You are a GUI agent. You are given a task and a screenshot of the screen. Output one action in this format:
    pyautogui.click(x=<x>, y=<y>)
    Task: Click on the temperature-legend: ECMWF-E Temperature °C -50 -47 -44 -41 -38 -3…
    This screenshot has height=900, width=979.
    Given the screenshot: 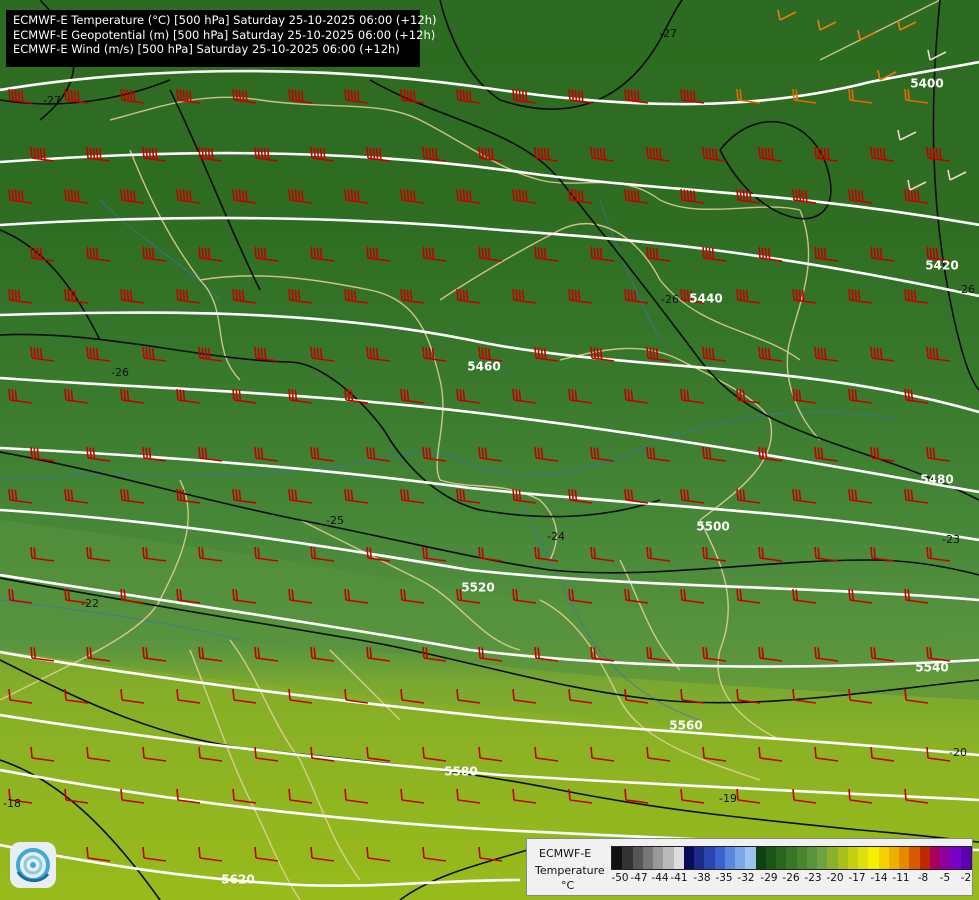 What is the action you would take?
    pyautogui.click(x=749, y=867)
    